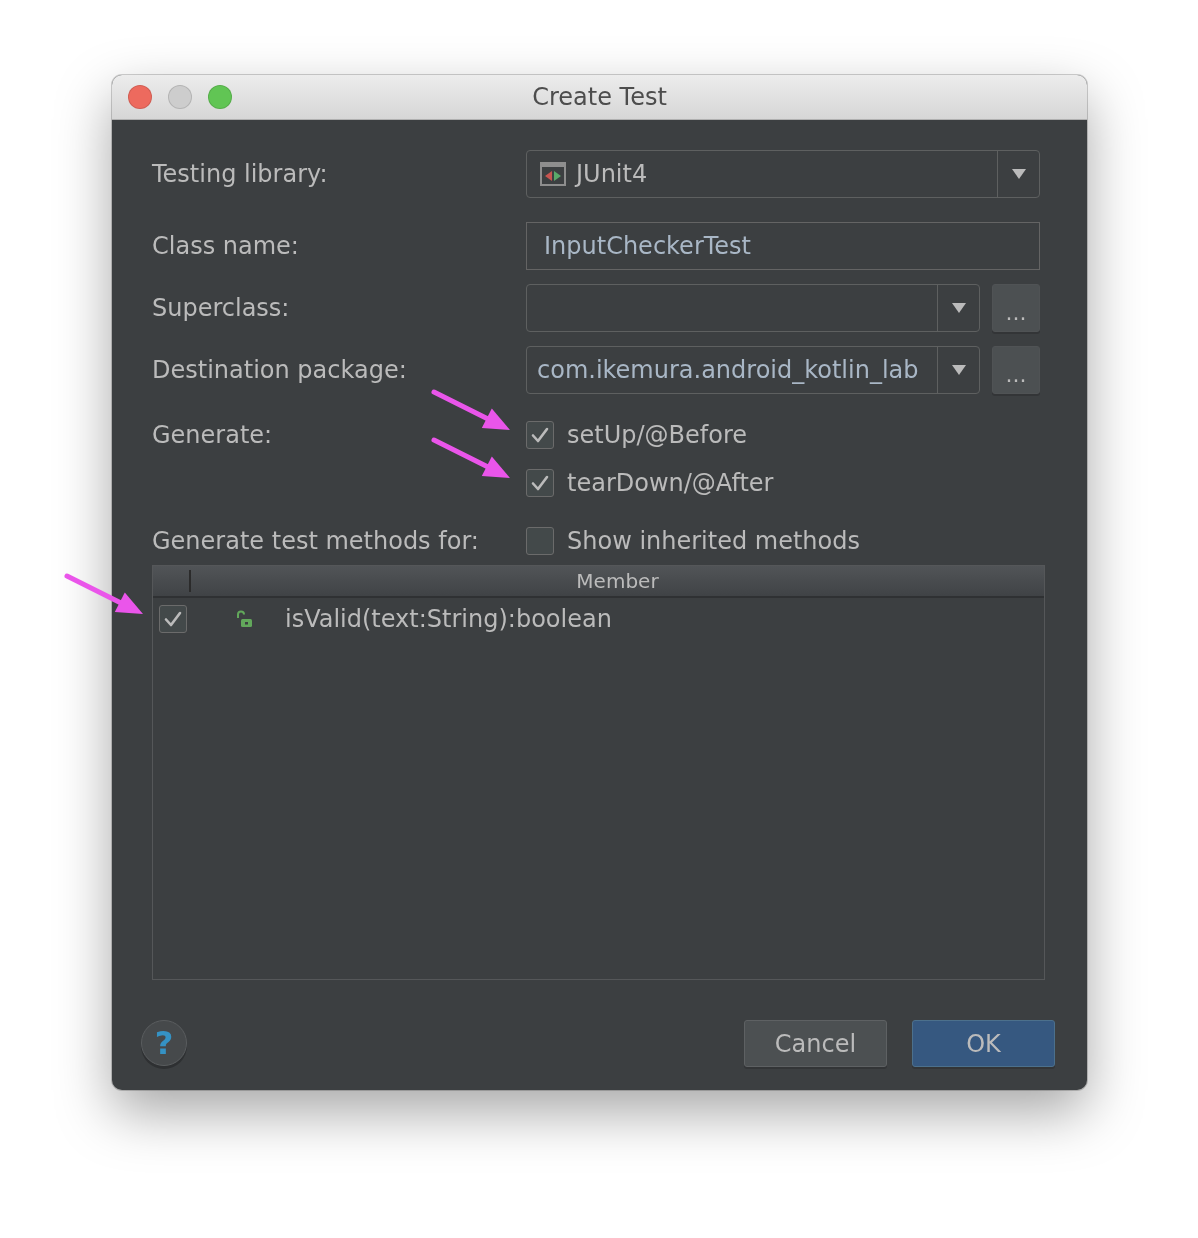 This screenshot has height=1238, width=1198. Describe the element at coordinates (670, 483) in the screenshot. I see `checkbox-label: tearDown/@After` at that location.